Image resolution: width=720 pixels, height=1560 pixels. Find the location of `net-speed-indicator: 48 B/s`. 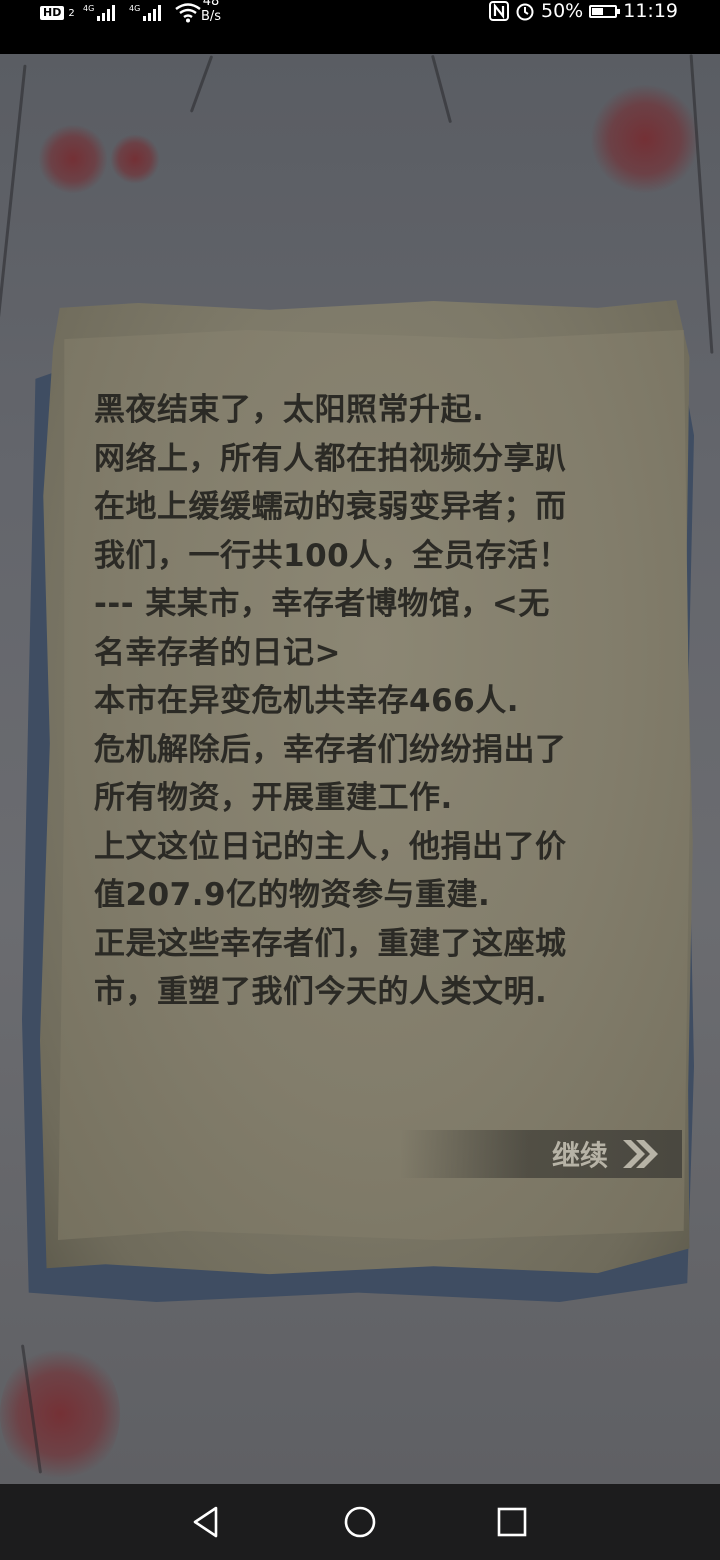

net-speed-indicator: 48 B/s is located at coordinates (211, 12).